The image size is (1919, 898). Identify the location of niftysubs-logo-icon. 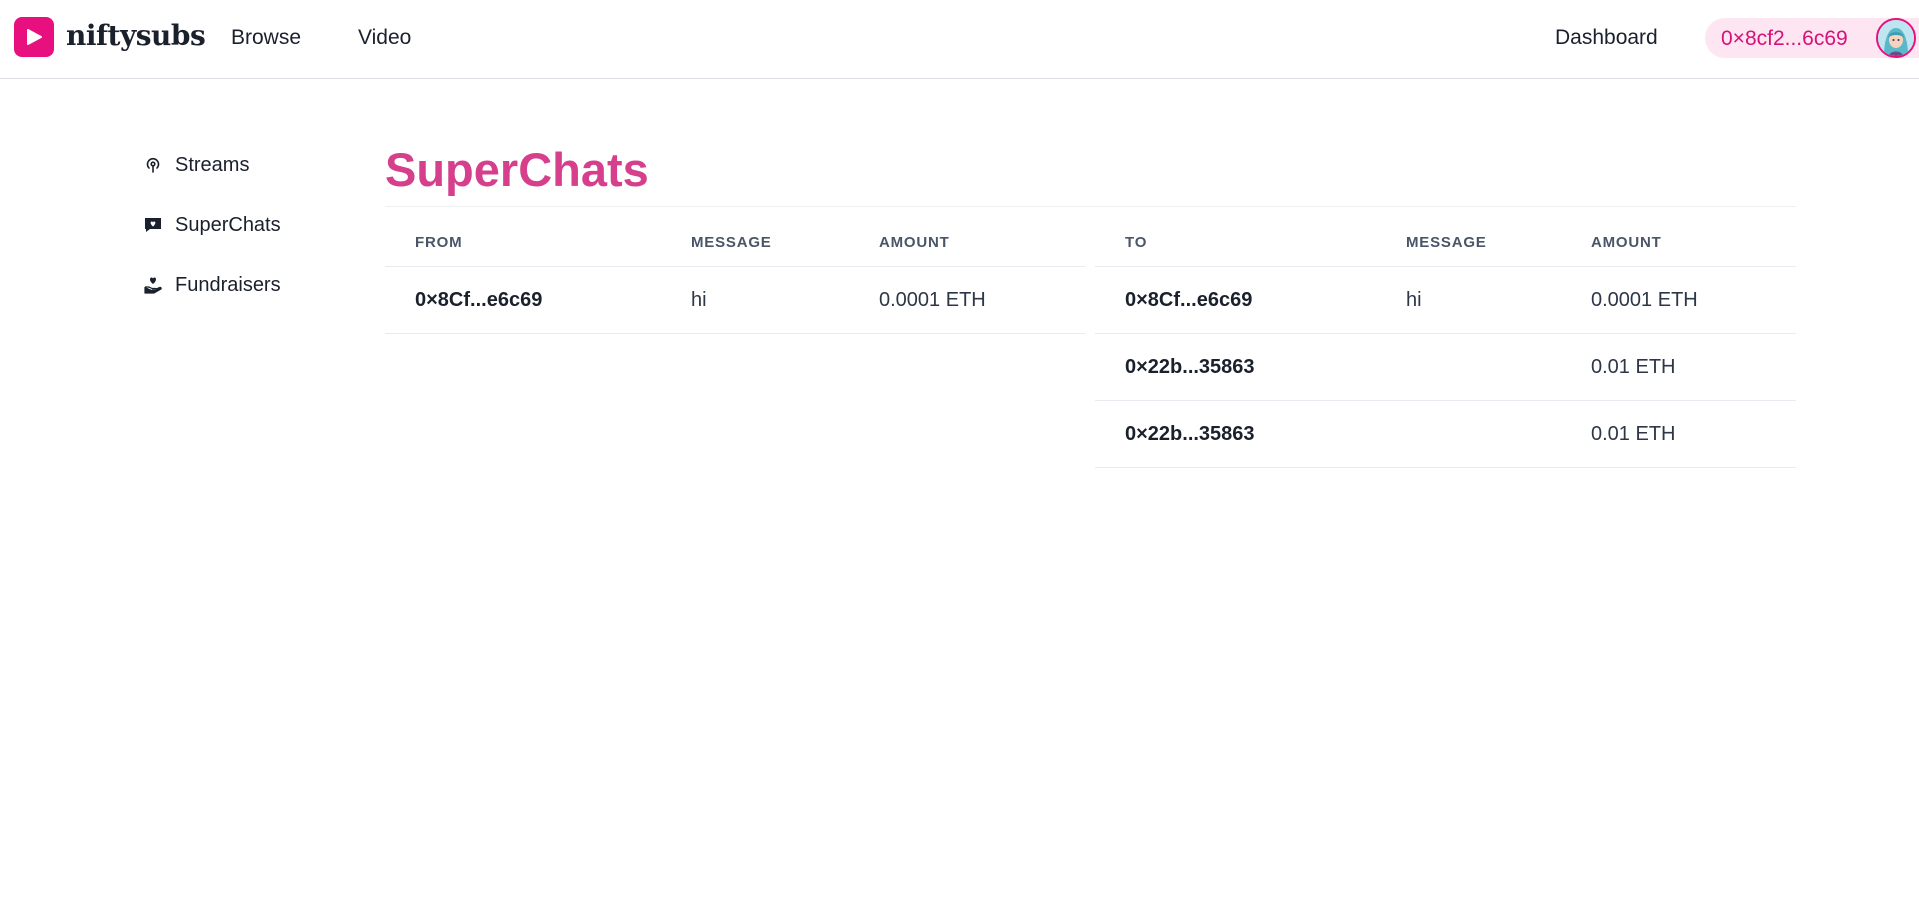
(34, 37).